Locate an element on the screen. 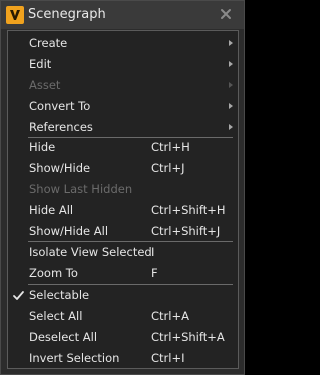 The height and width of the screenshot is (375, 320). menu-item-label: Show/Hide is located at coordinates (60, 168).